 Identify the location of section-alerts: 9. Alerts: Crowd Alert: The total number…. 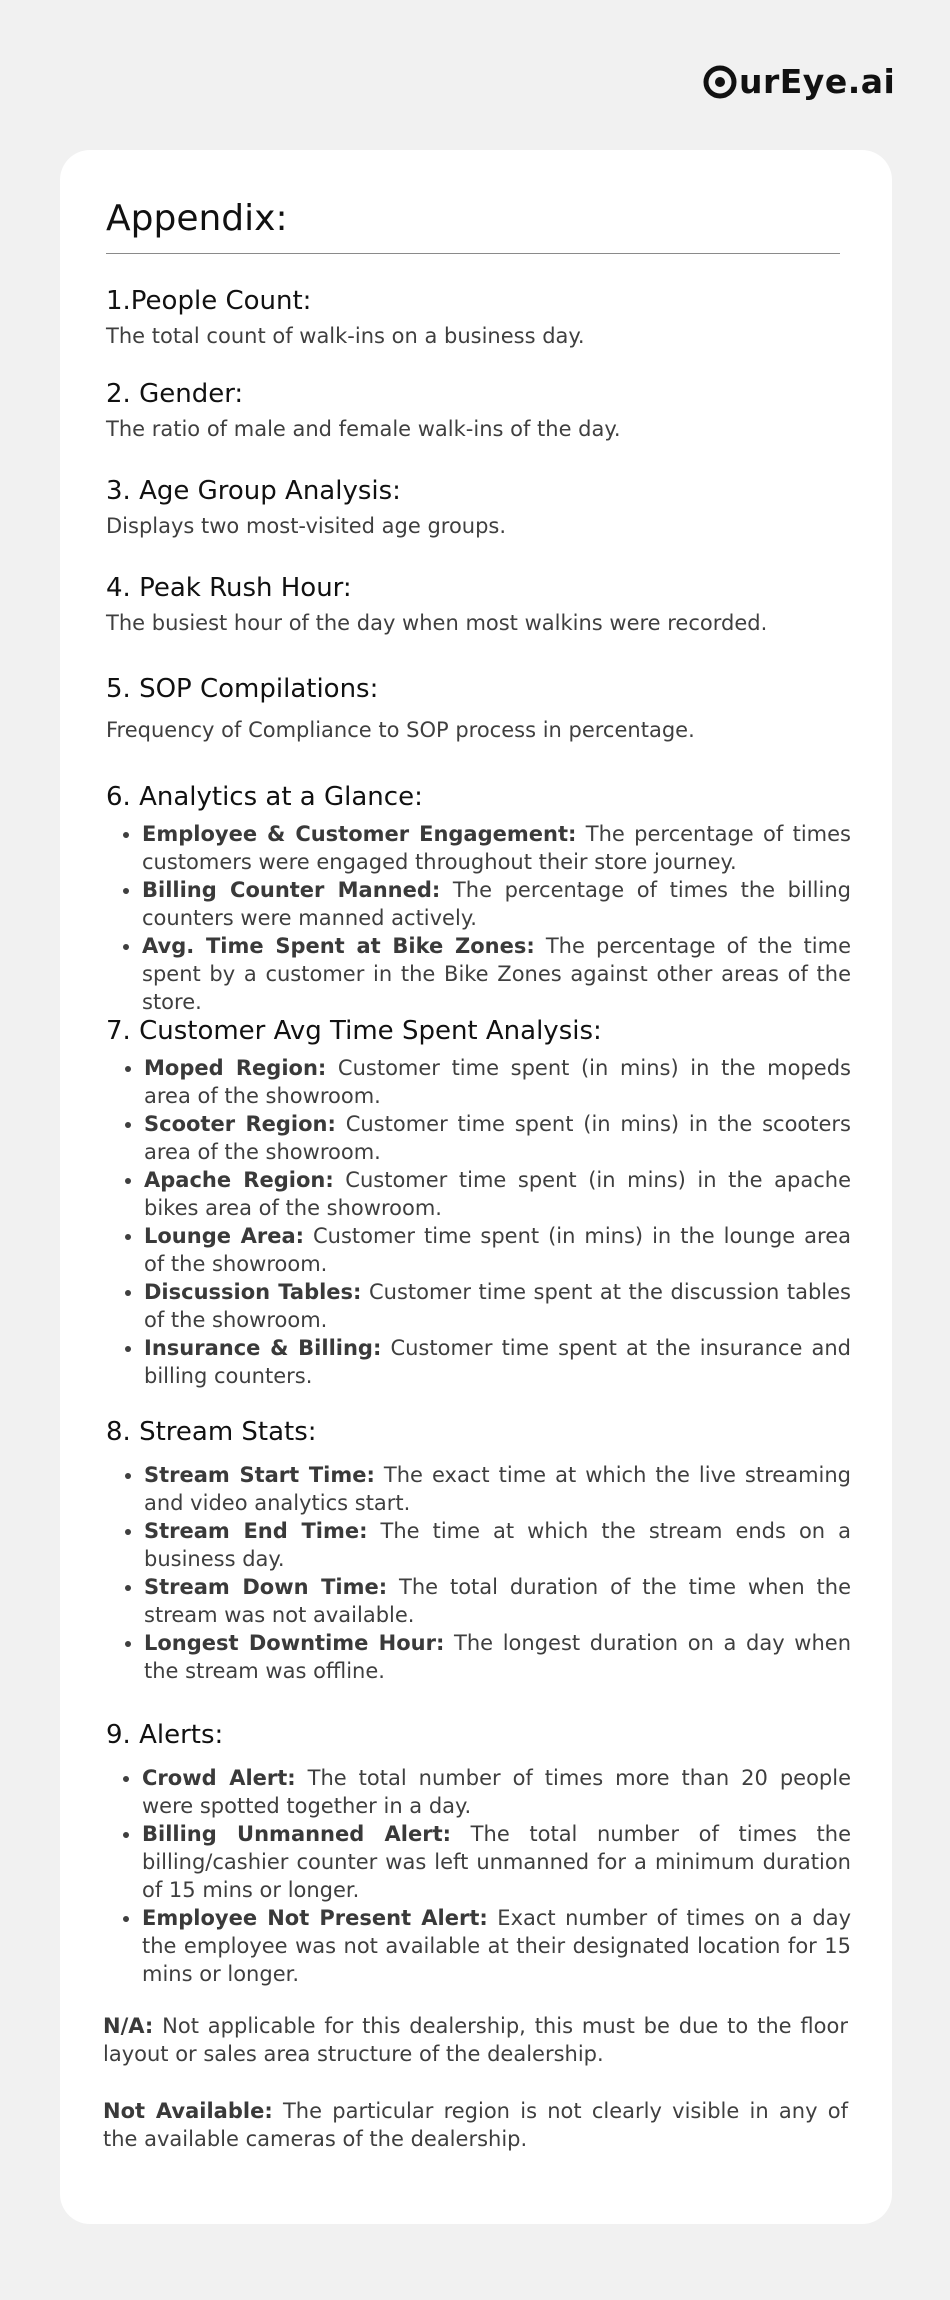
(478, 1854).